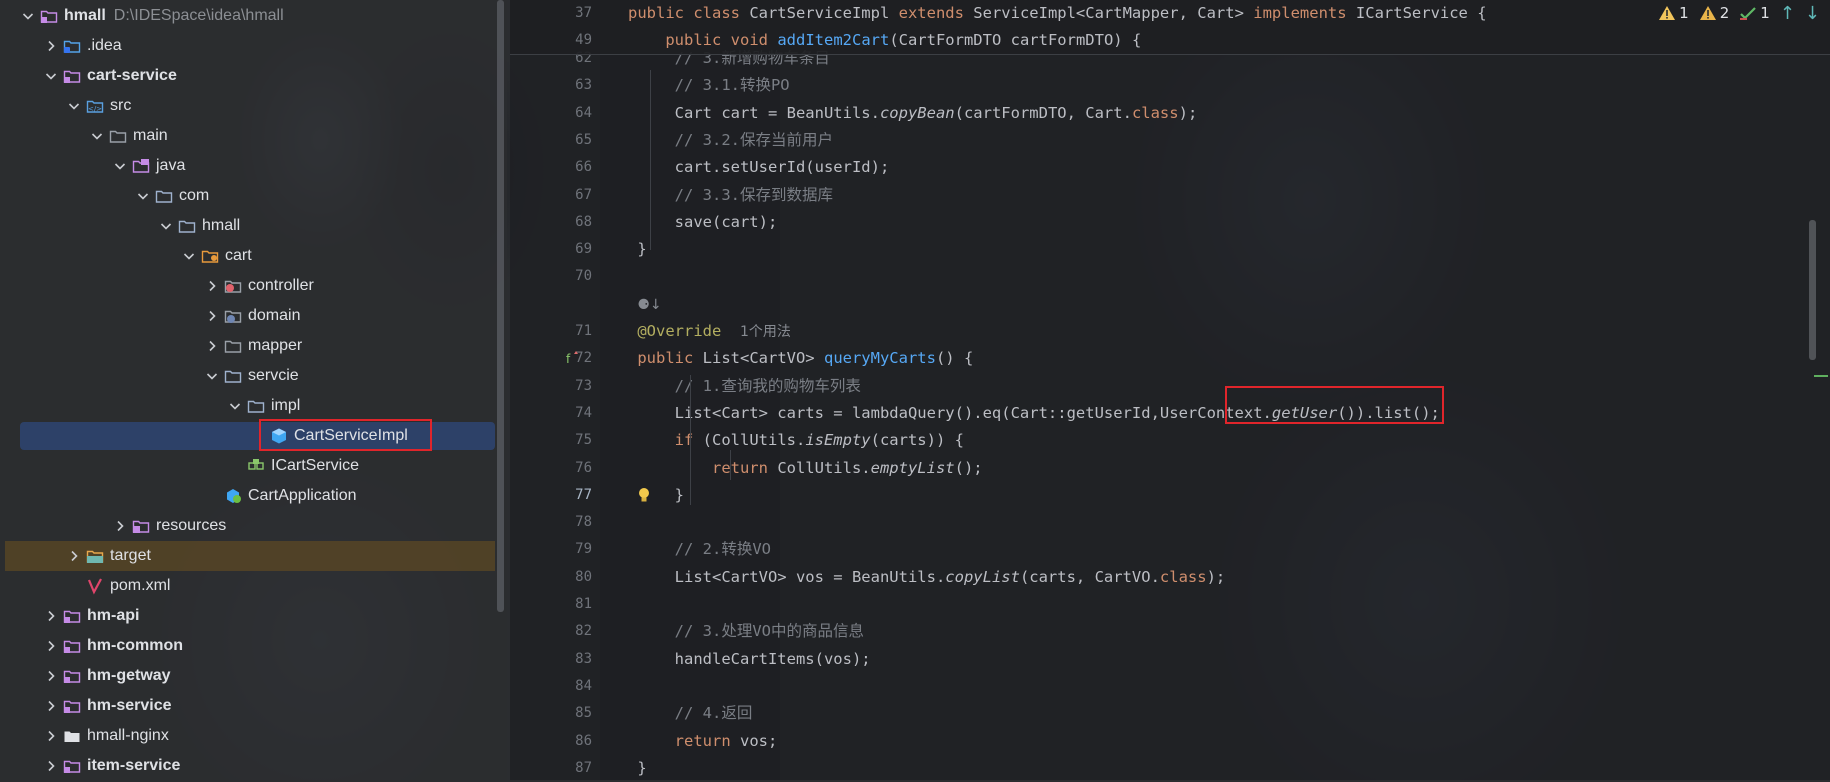 Image resolution: width=1830 pixels, height=782 pixels. Describe the element at coordinates (247, 496) in the screenshot. I see `tree-node-CartApplication: CartApplication` at that location.